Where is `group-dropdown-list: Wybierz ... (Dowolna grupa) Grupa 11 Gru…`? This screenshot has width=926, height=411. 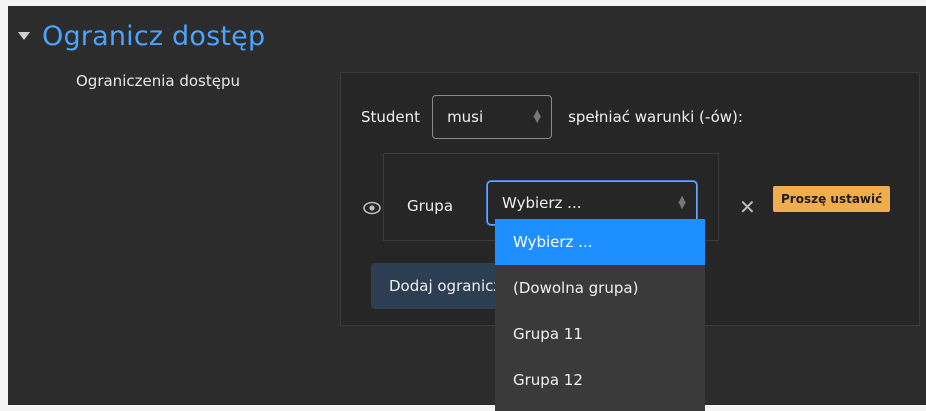 group-dropdown-list: Wybierz ... (Dowolna grupa) Grupa 11 Gru… is located at coordinates (600, 315).